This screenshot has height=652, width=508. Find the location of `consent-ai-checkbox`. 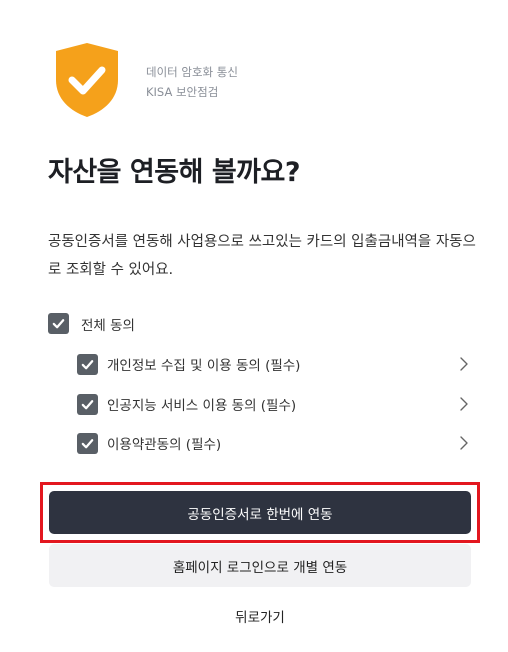

consent-ai-checkbox is located at coordinates (87, 404).